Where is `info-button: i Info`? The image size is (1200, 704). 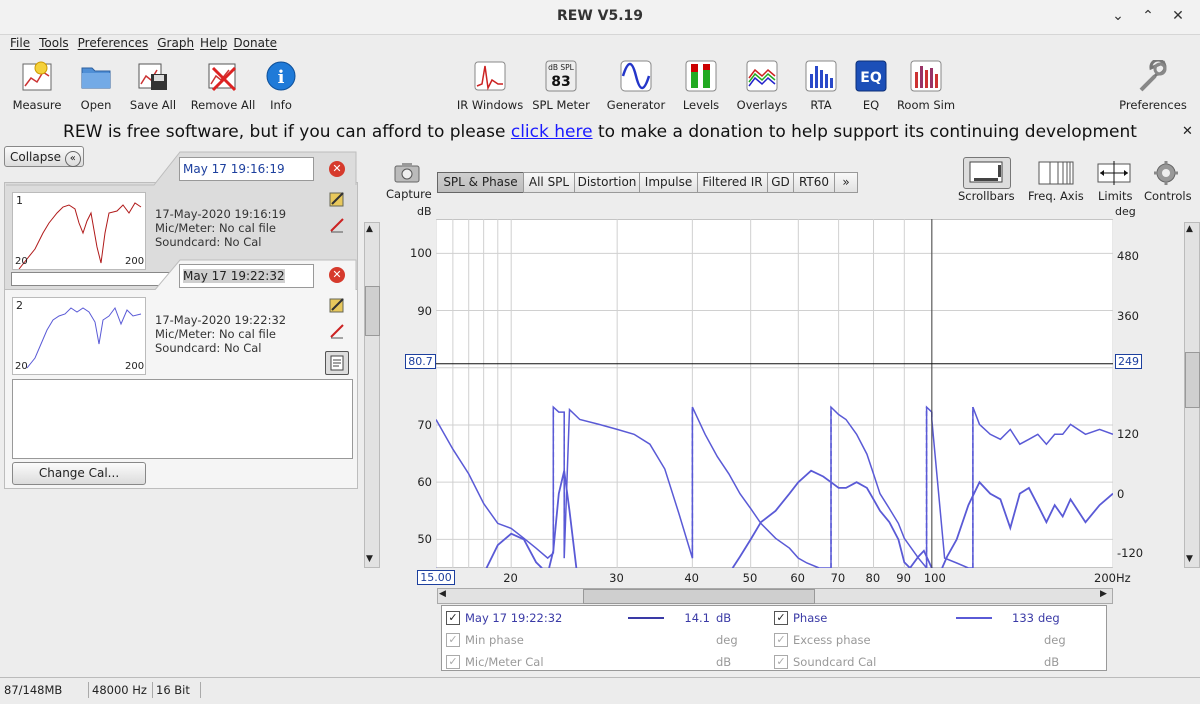
info-button: i Info is located at coordinates (281, 86).